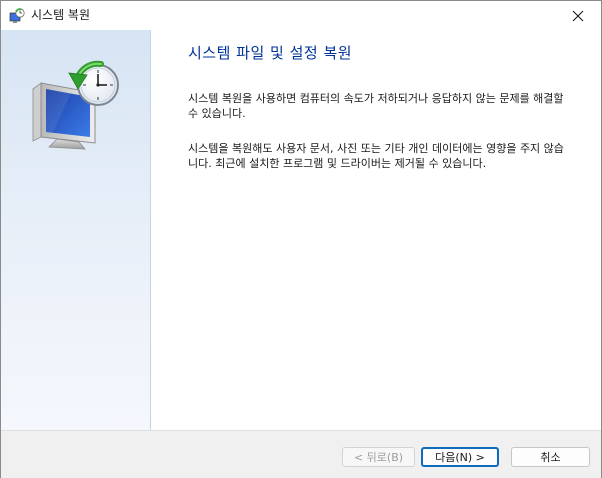 The width and height of the screenshot is (602, 478). I want to click on computer-clock-restore-icon, so click(77, 105).